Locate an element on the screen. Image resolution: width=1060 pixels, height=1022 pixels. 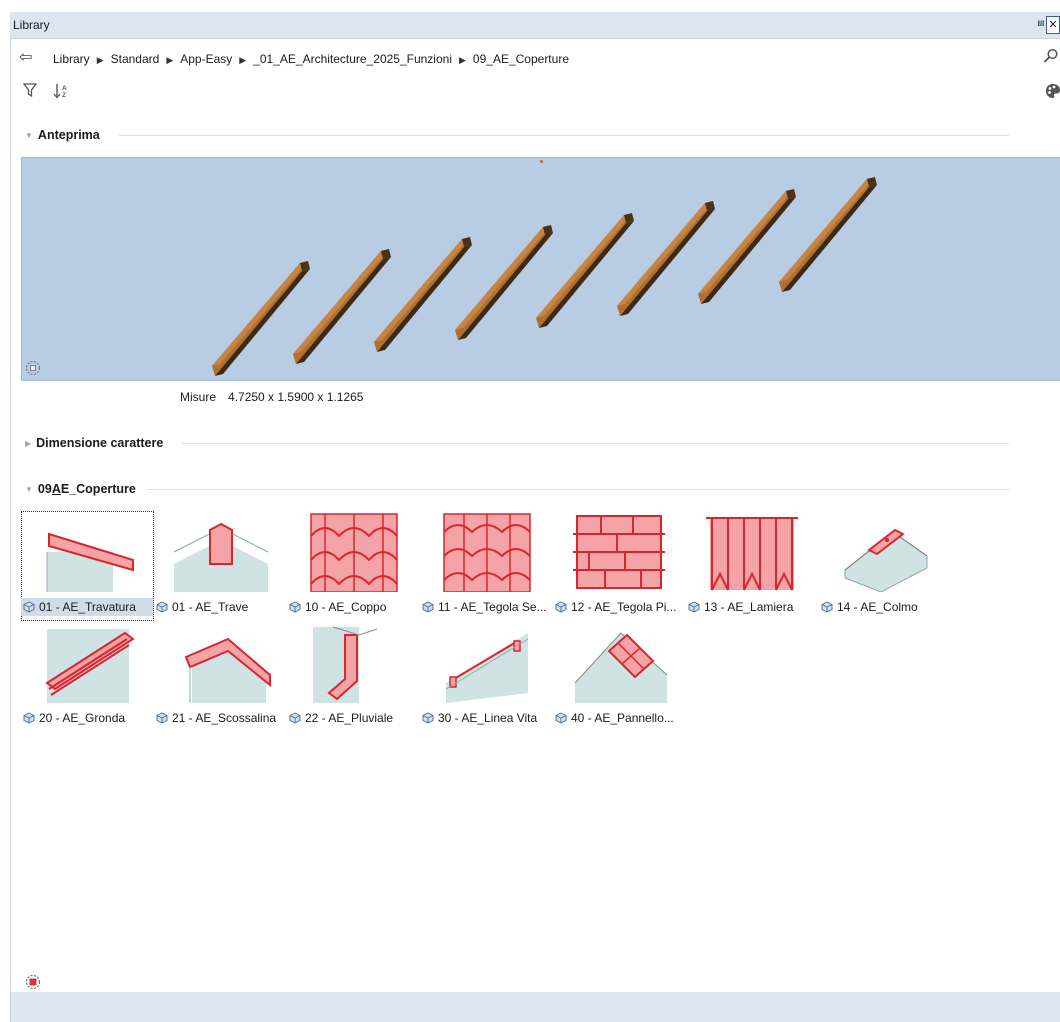
item-label-text: 13 - AE_Lamiera is located at coordinates (749, 607).